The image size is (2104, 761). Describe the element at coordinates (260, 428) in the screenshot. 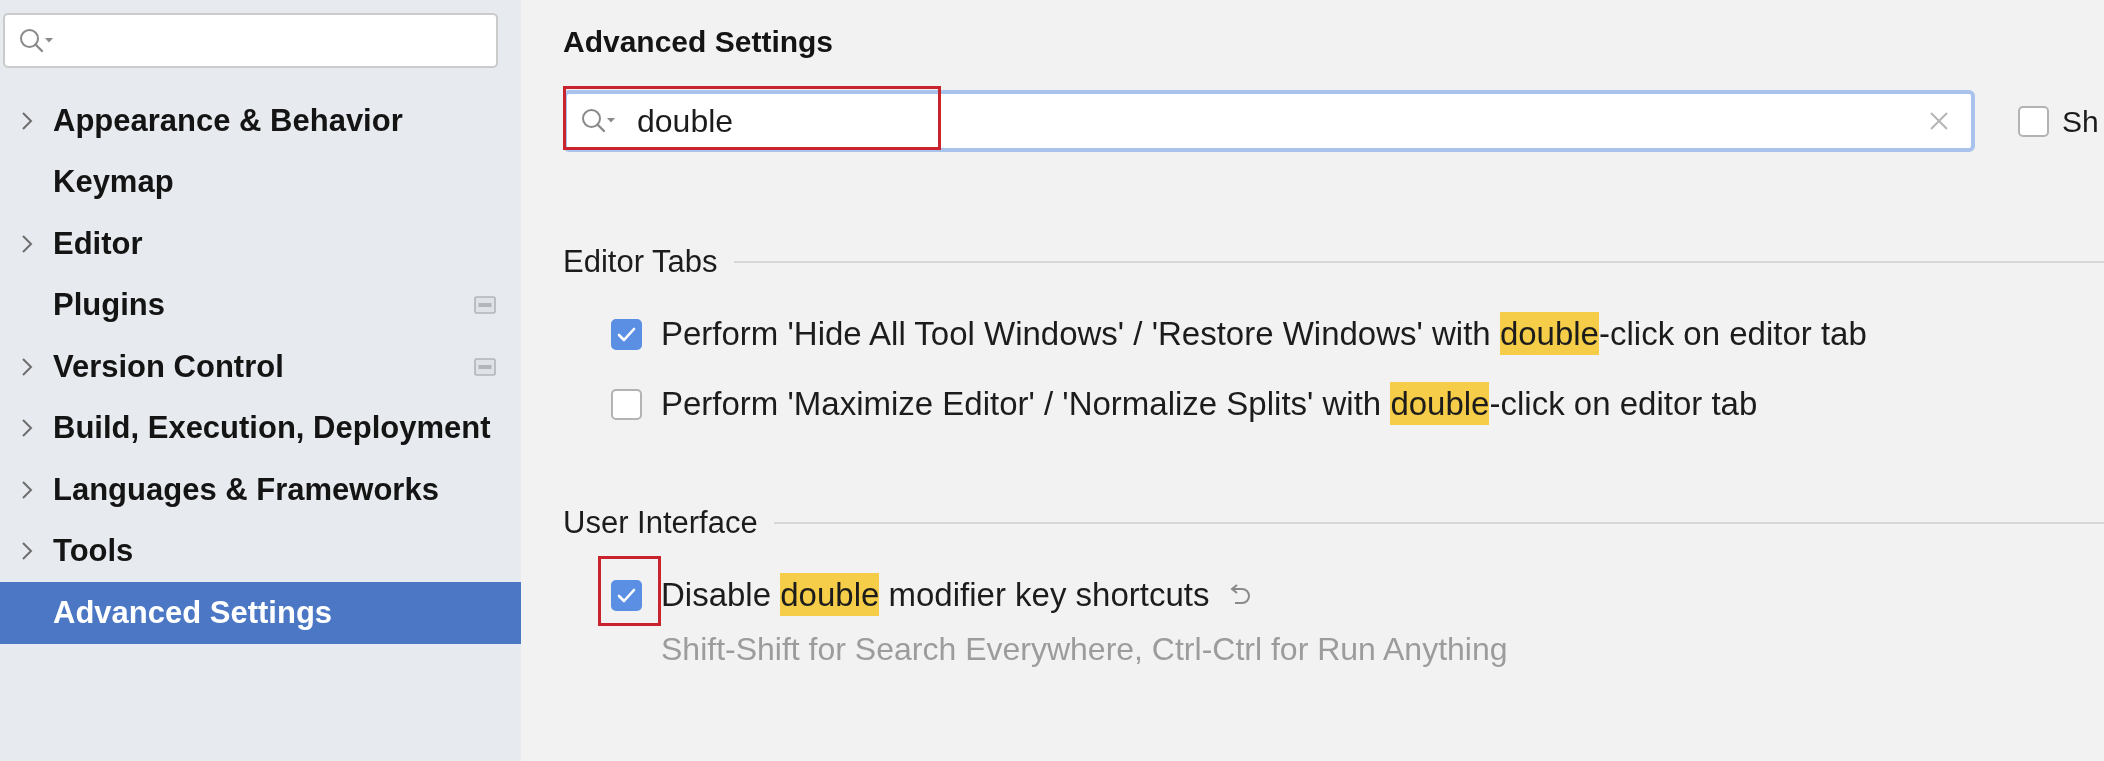

I see `sidebar-item: Build, Execution, Deployment` at that location.